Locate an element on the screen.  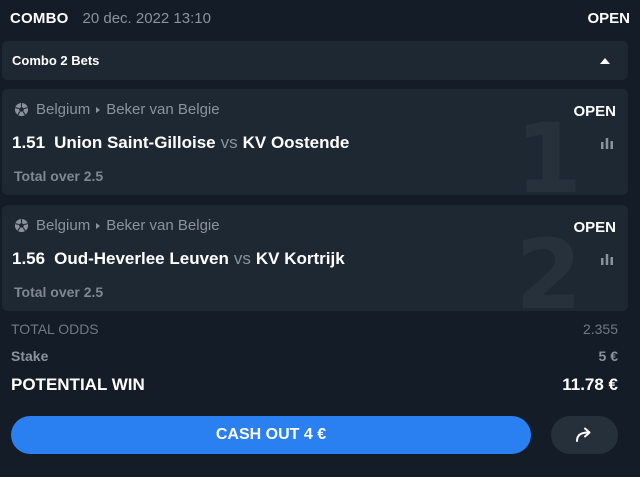
bet-index: 1 is located at coordinates (548, 149).